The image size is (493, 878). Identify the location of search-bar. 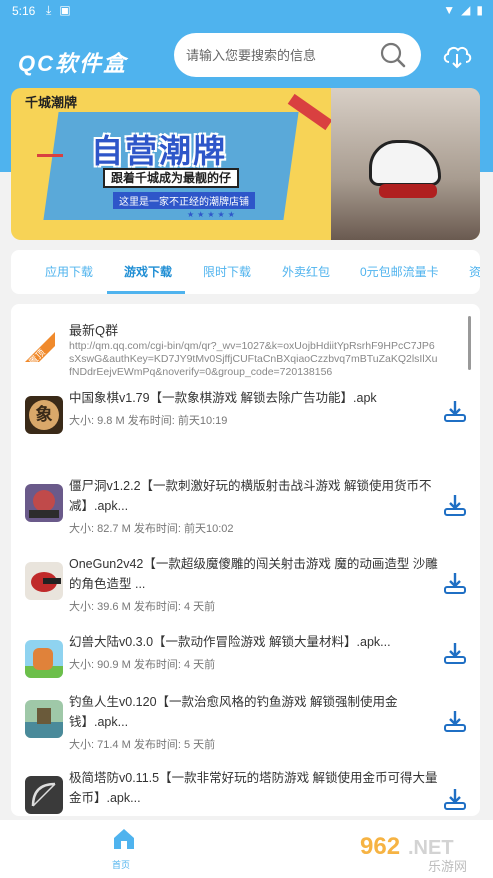
(297, 55).